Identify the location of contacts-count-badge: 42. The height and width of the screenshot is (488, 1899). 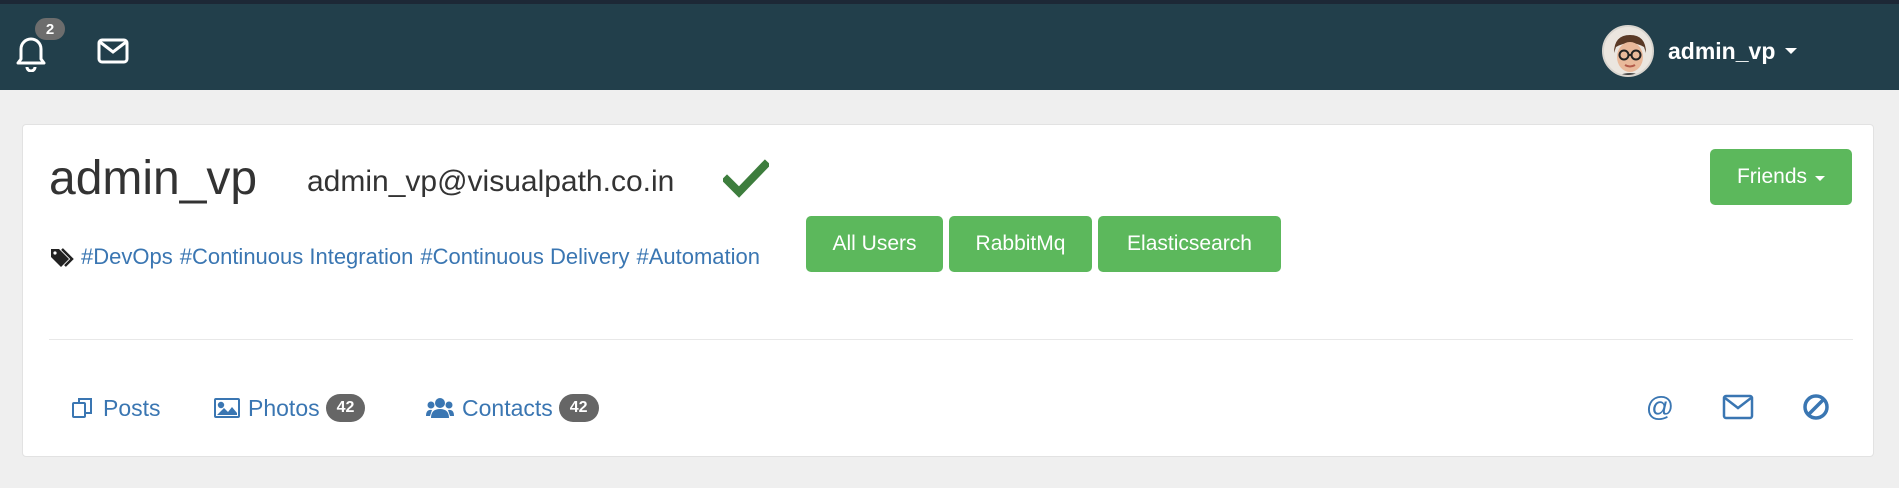
(578, 408).